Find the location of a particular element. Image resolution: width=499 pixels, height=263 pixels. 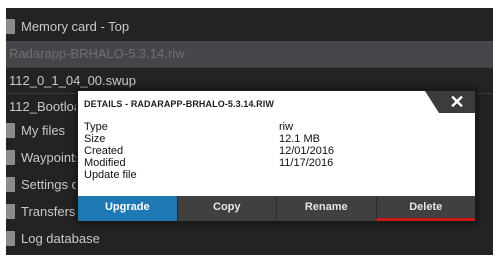

list-item-label: My files is located at coordinates (43, 130).